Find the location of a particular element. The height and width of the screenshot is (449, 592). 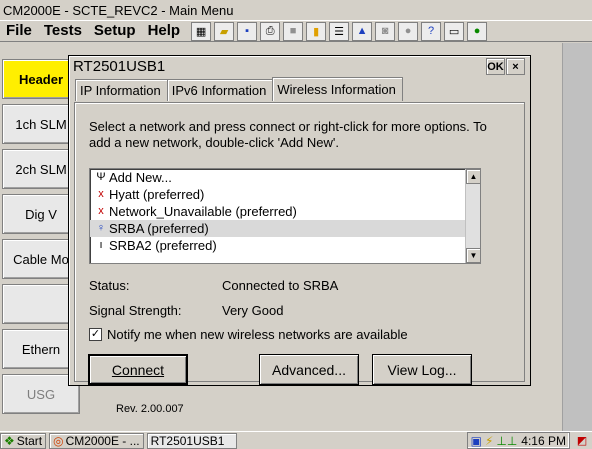

disabled-tool-icon: ■ is located at coordinates (293, 31).